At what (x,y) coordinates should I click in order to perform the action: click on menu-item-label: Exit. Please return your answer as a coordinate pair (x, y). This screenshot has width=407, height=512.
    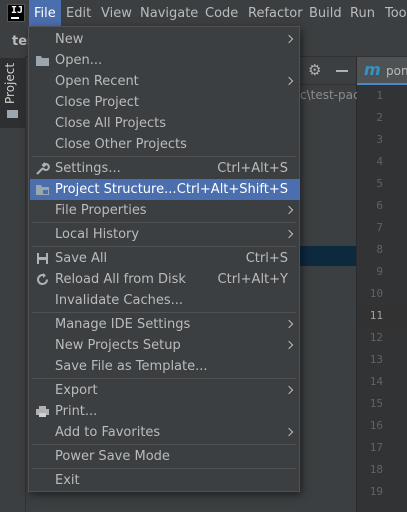
    Looking at the image, I should click on (67, 480).